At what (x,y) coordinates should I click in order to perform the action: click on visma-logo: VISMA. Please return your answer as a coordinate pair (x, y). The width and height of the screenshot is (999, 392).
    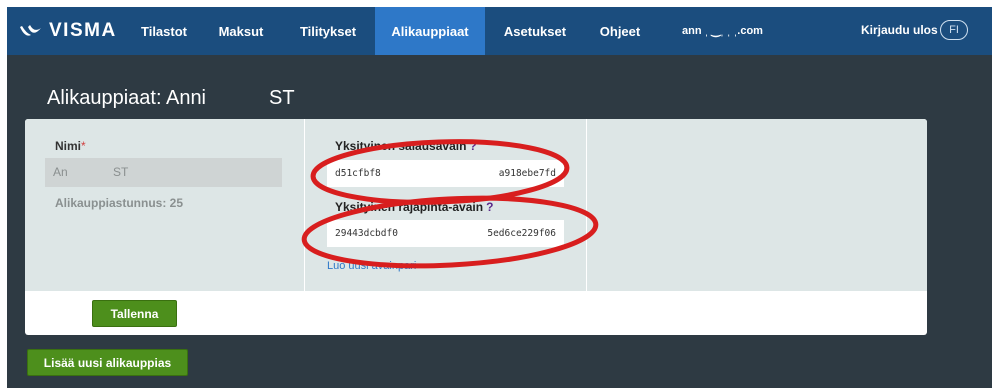
    Looking at the image, I should click on (67, 31).